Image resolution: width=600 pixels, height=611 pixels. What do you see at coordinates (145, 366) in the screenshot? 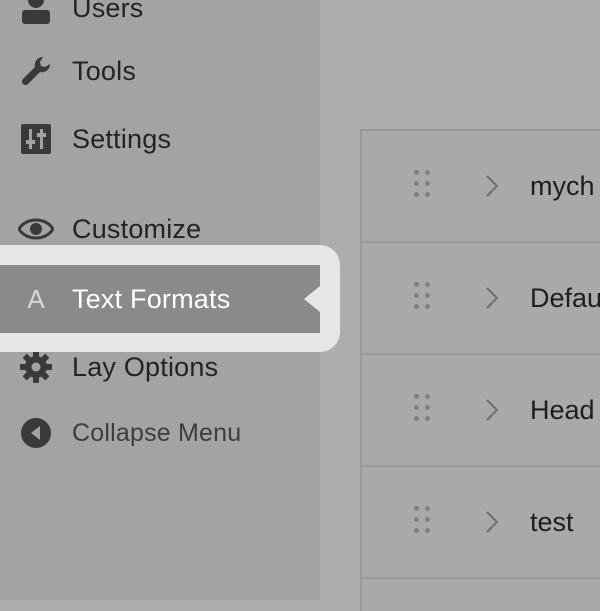
I see `sidebar-item-label: Lay Options` at bounding box center [145, 366].